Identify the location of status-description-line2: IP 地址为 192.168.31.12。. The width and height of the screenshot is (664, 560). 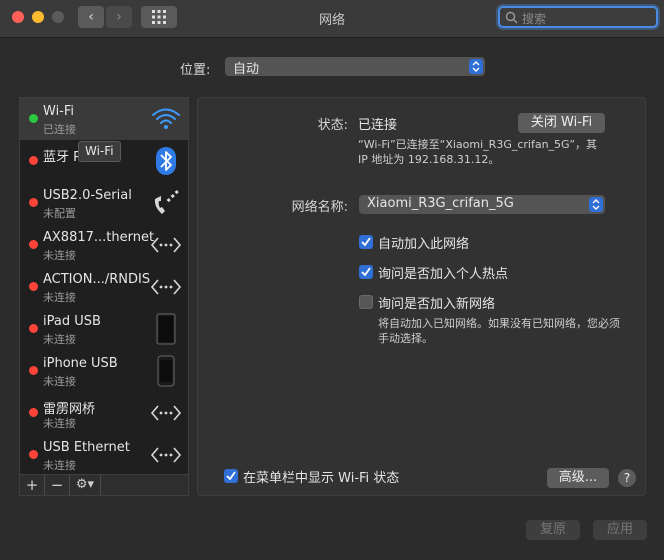
(429, 159).